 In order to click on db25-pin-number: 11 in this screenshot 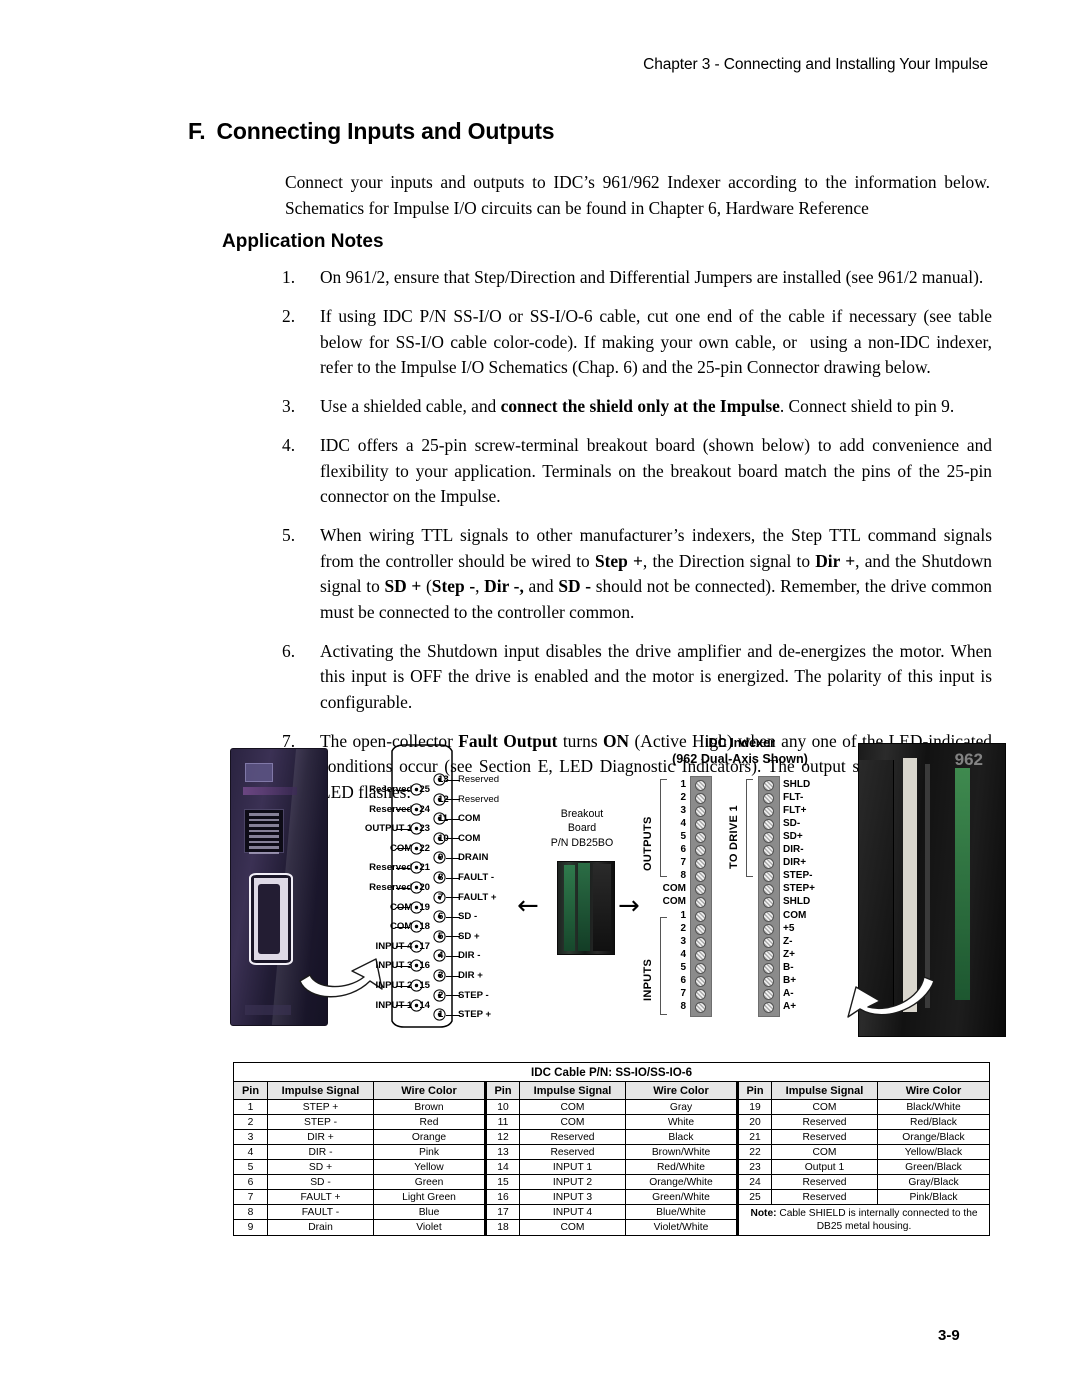, I will do `click(443, 819)`.